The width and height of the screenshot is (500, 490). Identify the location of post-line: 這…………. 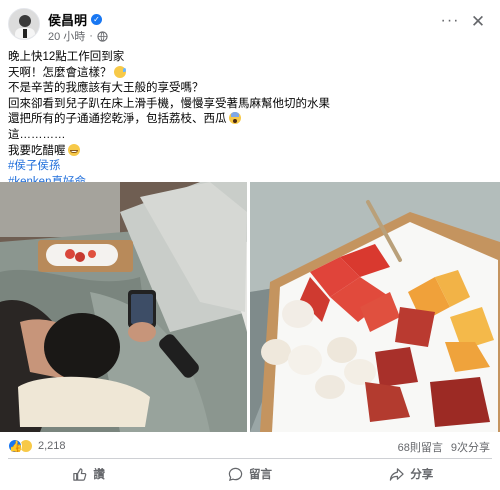
(37, 134).